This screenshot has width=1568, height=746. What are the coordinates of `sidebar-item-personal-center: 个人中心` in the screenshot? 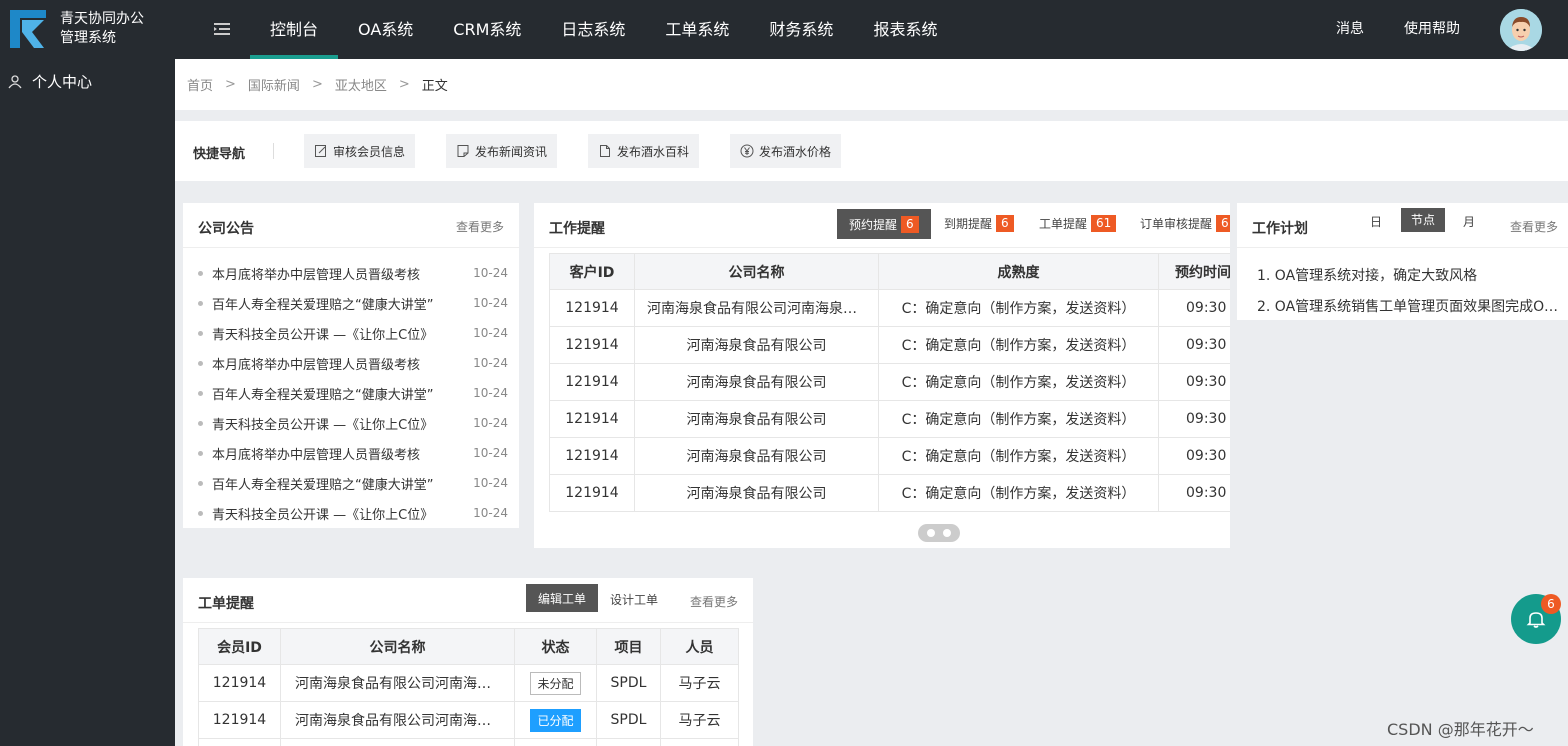 It's located at (50, 81).